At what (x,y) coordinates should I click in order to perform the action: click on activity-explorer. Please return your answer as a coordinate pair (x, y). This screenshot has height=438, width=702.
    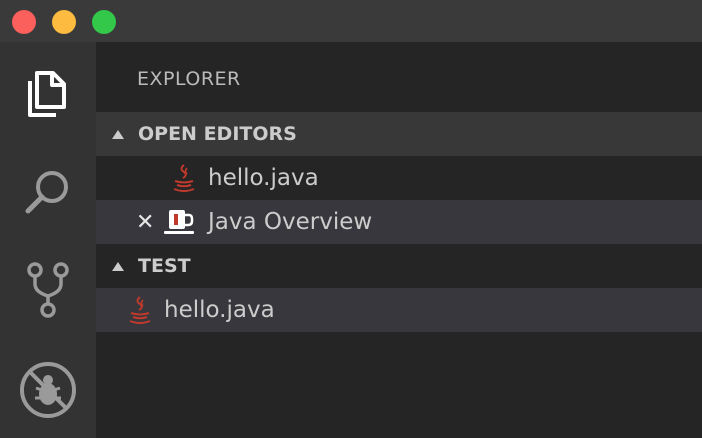
    Looking at the image, I should click on (48, 94).